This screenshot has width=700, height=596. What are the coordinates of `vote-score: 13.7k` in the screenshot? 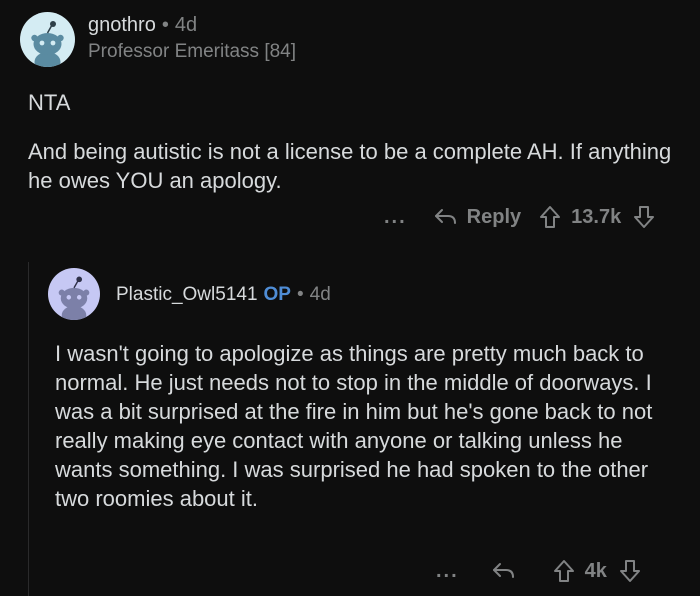 It's located at (596, 216).